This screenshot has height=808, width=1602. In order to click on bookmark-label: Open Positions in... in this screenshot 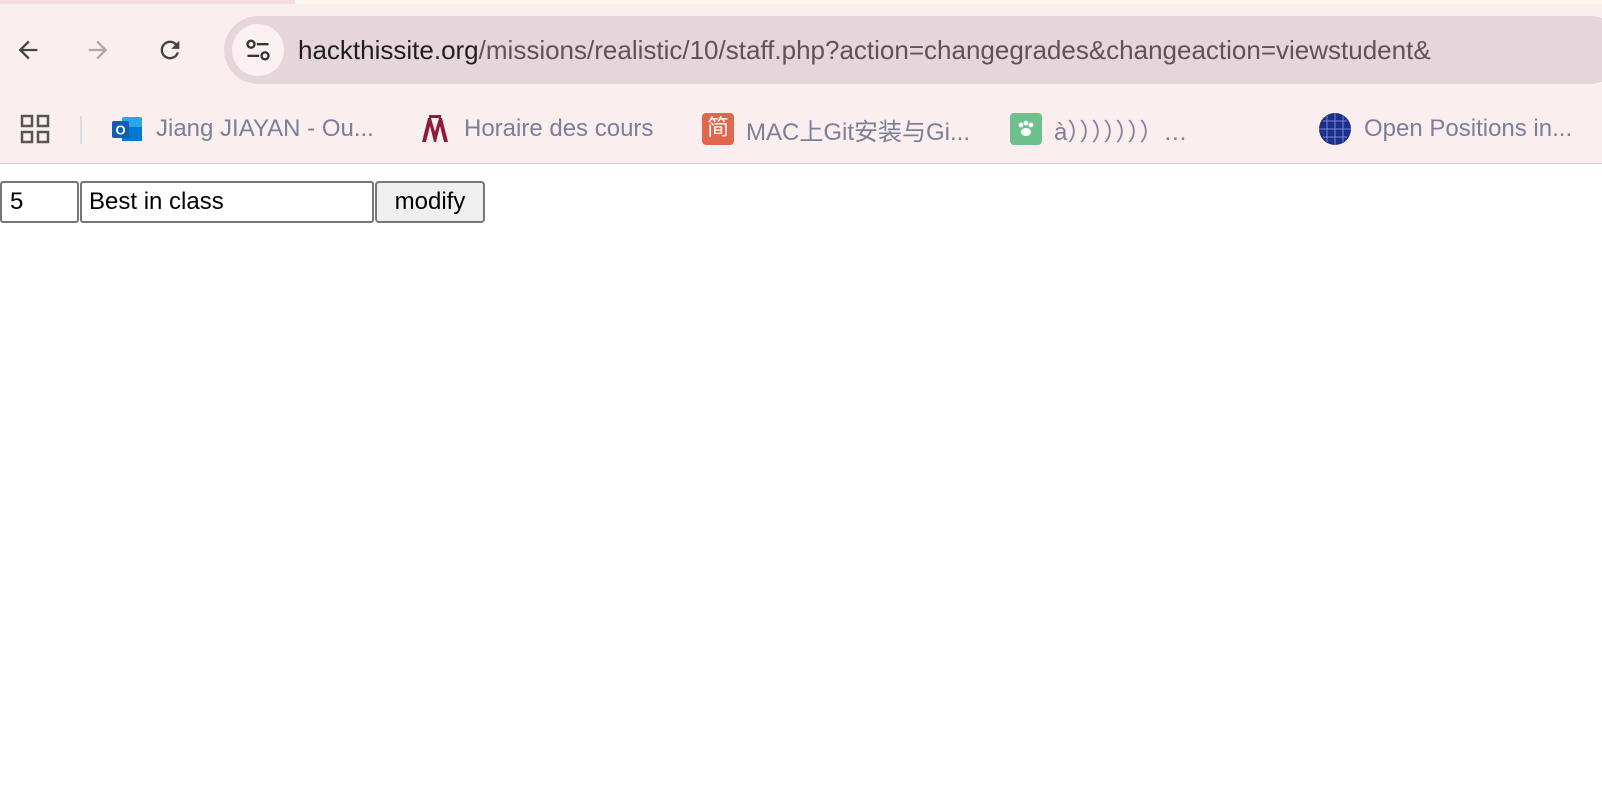, I will do `click(1468, 128)`.